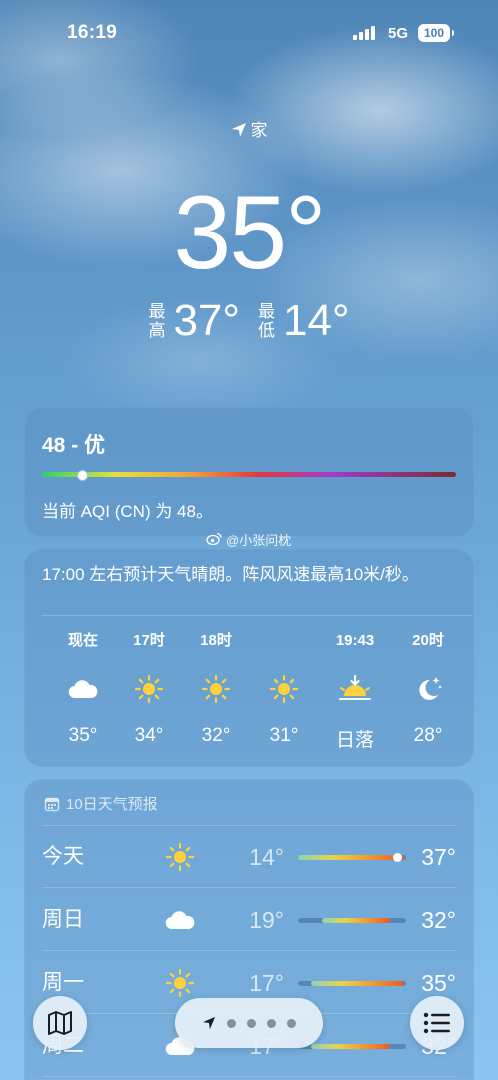 The height and width of the screenshot is (1080, 498). I want to click on air-quality-card: 48 - 优 当前 AQI (CN) 为 48。, so click(249, 472).